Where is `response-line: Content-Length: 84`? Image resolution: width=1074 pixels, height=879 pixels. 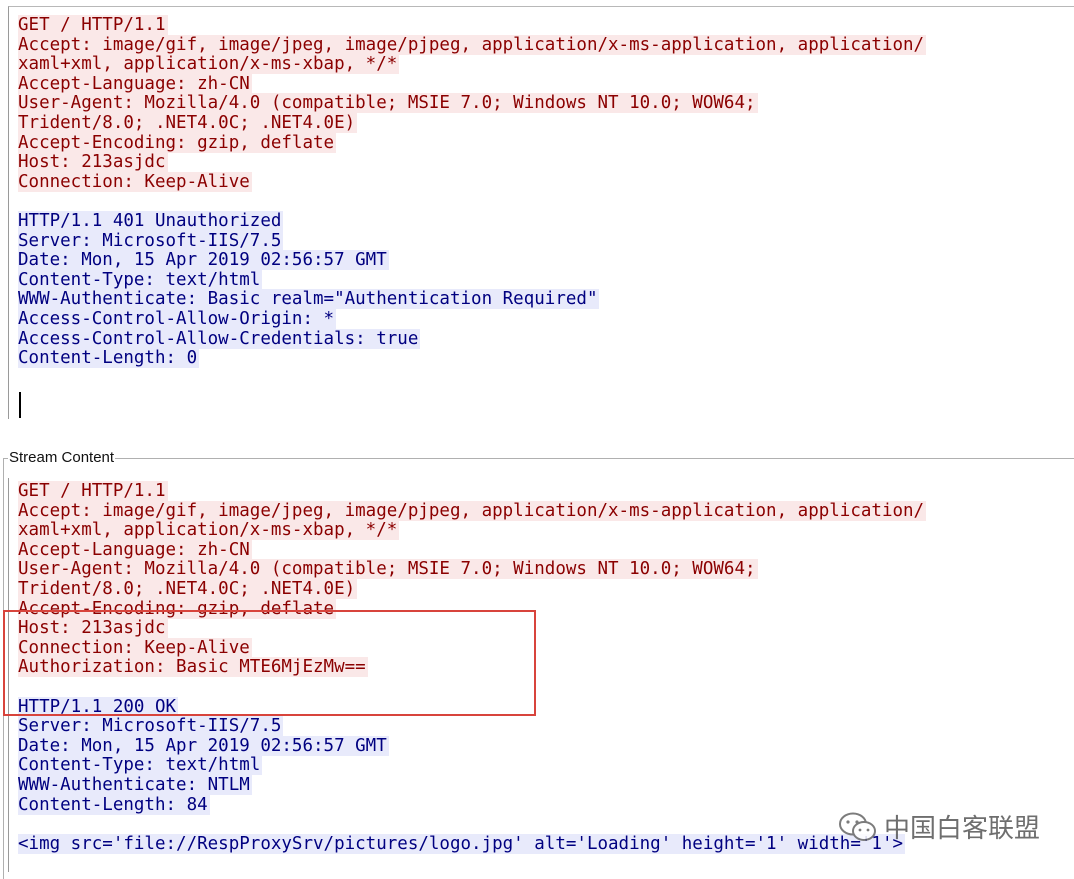
response-line: Content-Length: 84 is located at coordinates (114, 804).